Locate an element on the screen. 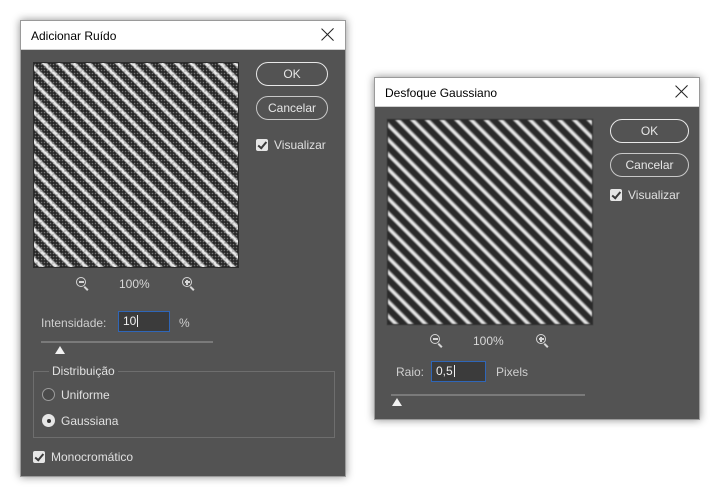 Image resolution: width=718 pixels, height=496 pixels. amount-value: 10 is located at coordinates (130, 321).